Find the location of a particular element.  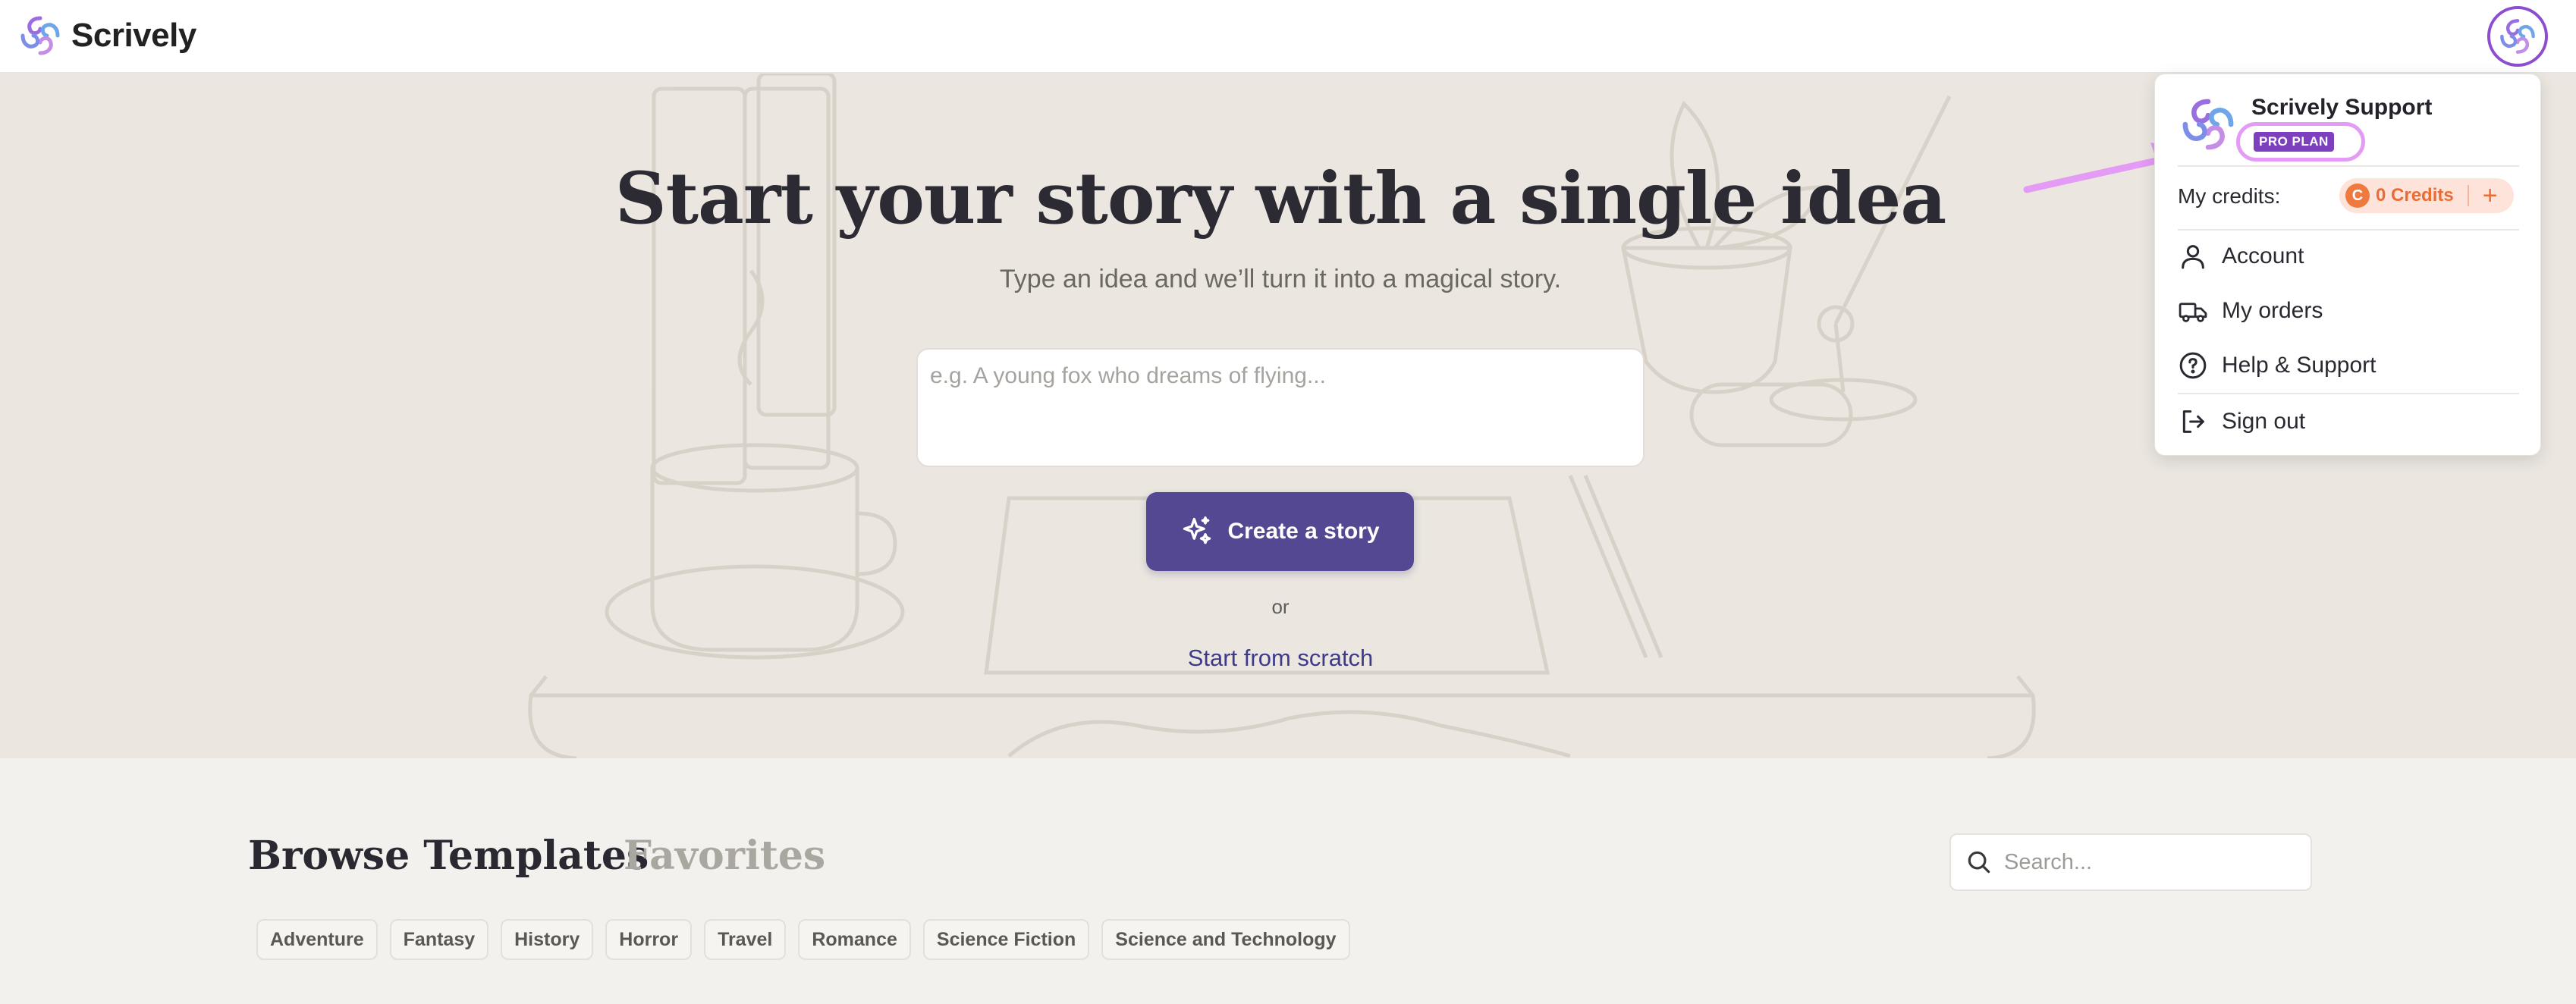

category-chip-science-and-technology: Science and Technology is located at coordinates (1225, 939).